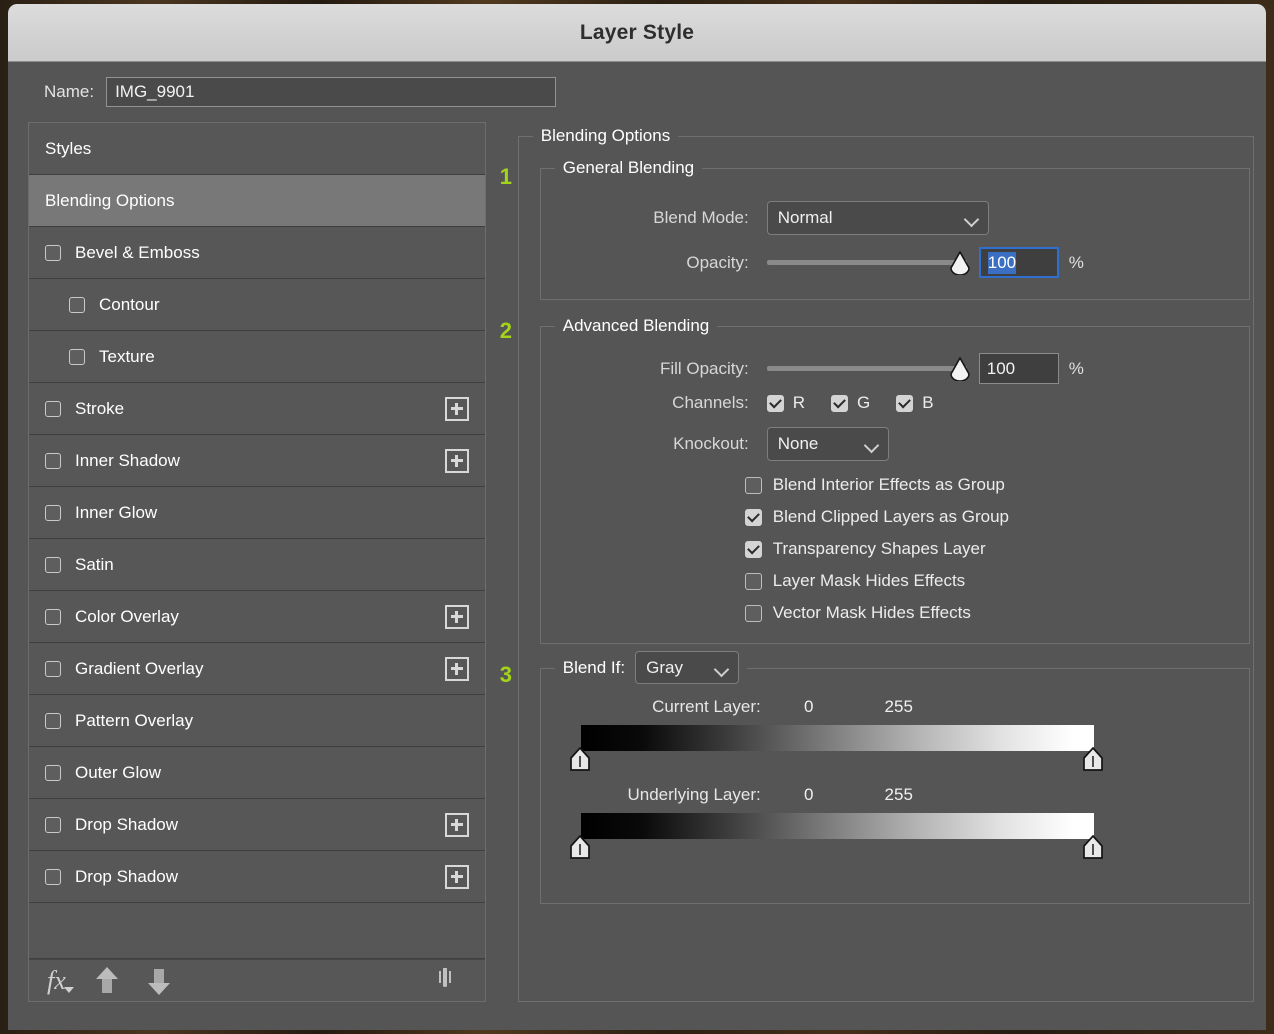 The height and width of the screenshot is (1034, 1274). Describe the element at coordinates (890, 516) in the screenshot. I see `advanced-option-label: Blend Clipped Layers as Group` at that location.